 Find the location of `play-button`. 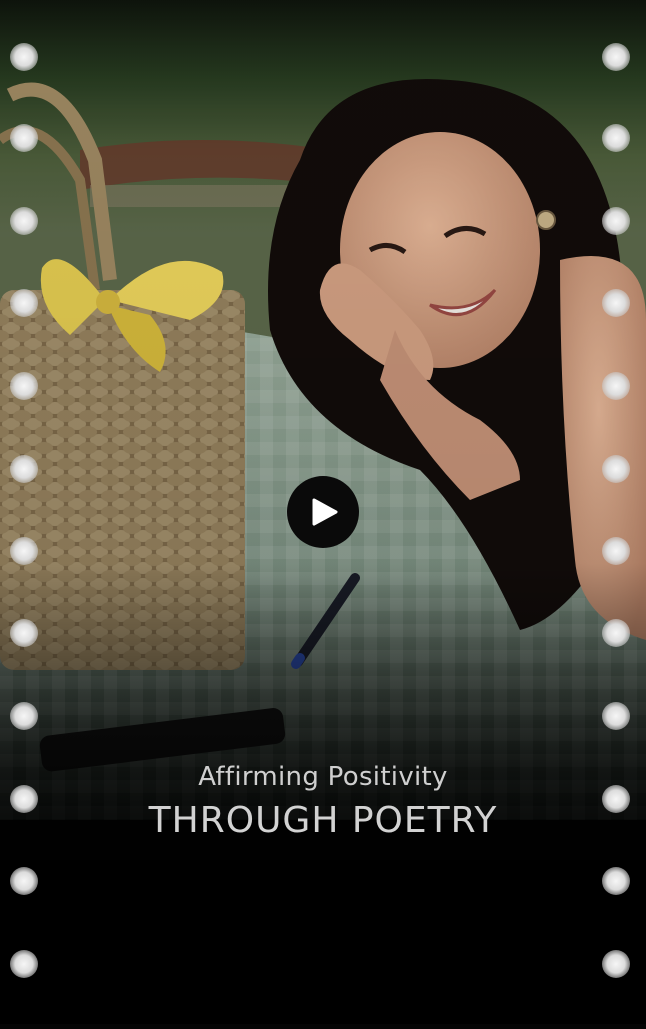

play-button is located at coordinates (323, 512).